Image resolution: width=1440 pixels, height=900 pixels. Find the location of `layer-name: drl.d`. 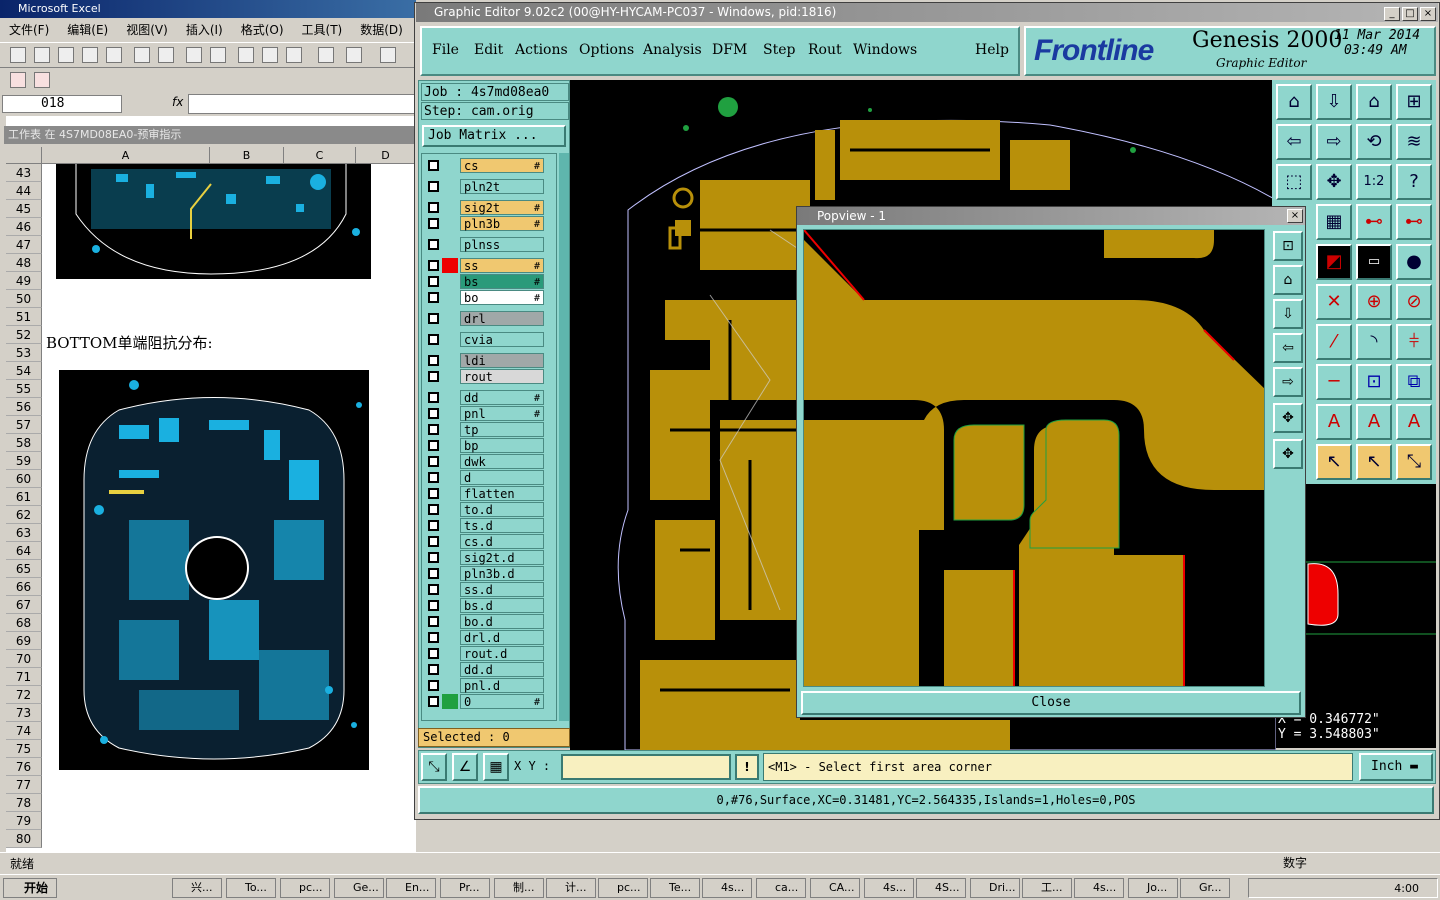

layer-name: drl.d is located at coordinates (502, 637).